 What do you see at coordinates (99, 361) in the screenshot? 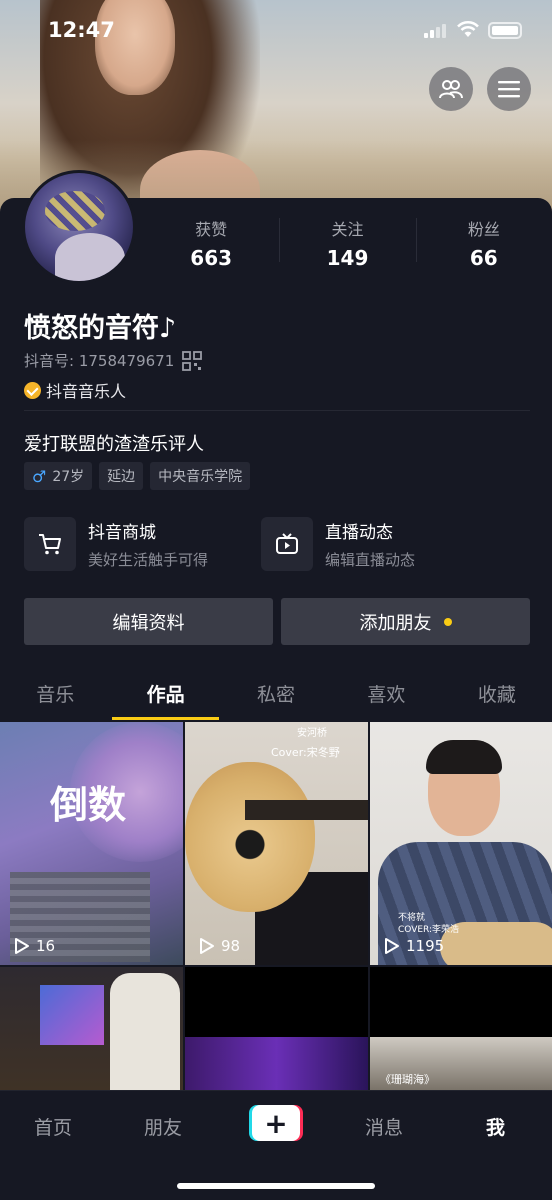
I see `douyin-id-text: 抖音号: 1758479671` at bounding box center [99, 361].